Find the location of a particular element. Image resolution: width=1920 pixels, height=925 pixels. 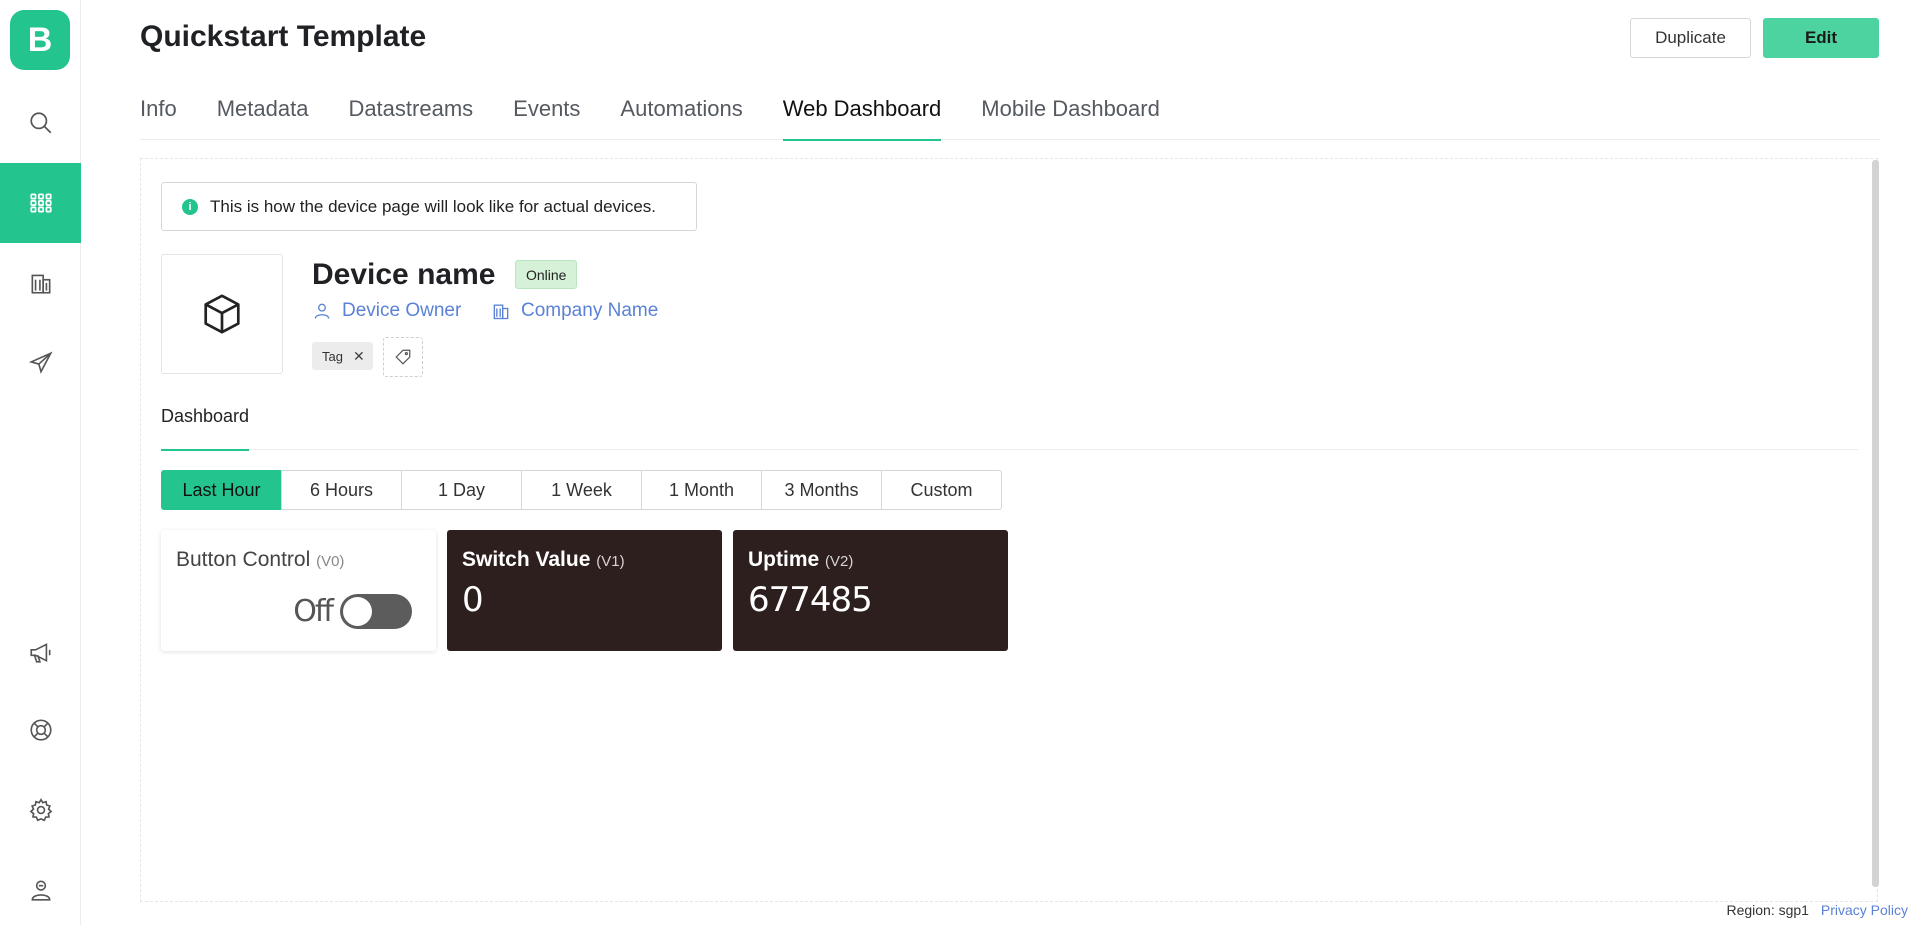

range-6-hours: 6 Hours is located at coordinates (341, 490).